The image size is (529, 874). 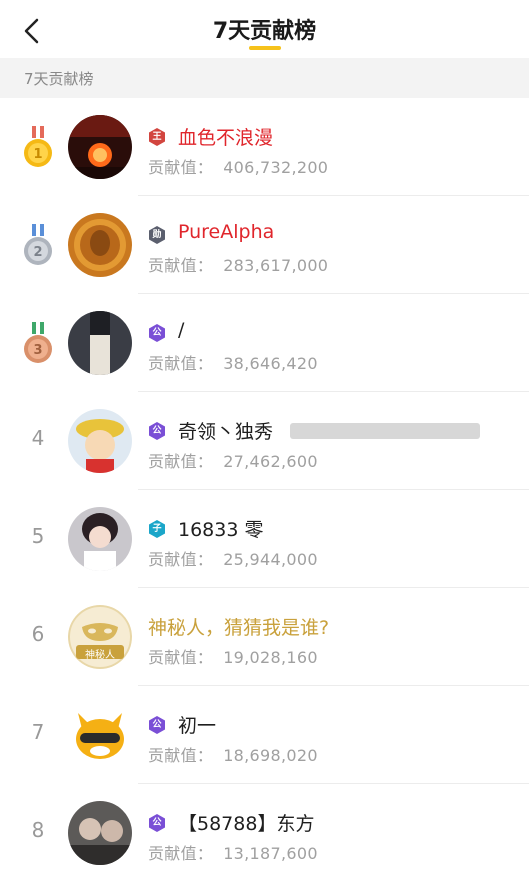 What do you see at coordinates (264, 245) in the screenshot?
I see `list-item: 2 勋 PureAlpha 贡献值： 283,617,000` at bounding box center [264, 245].